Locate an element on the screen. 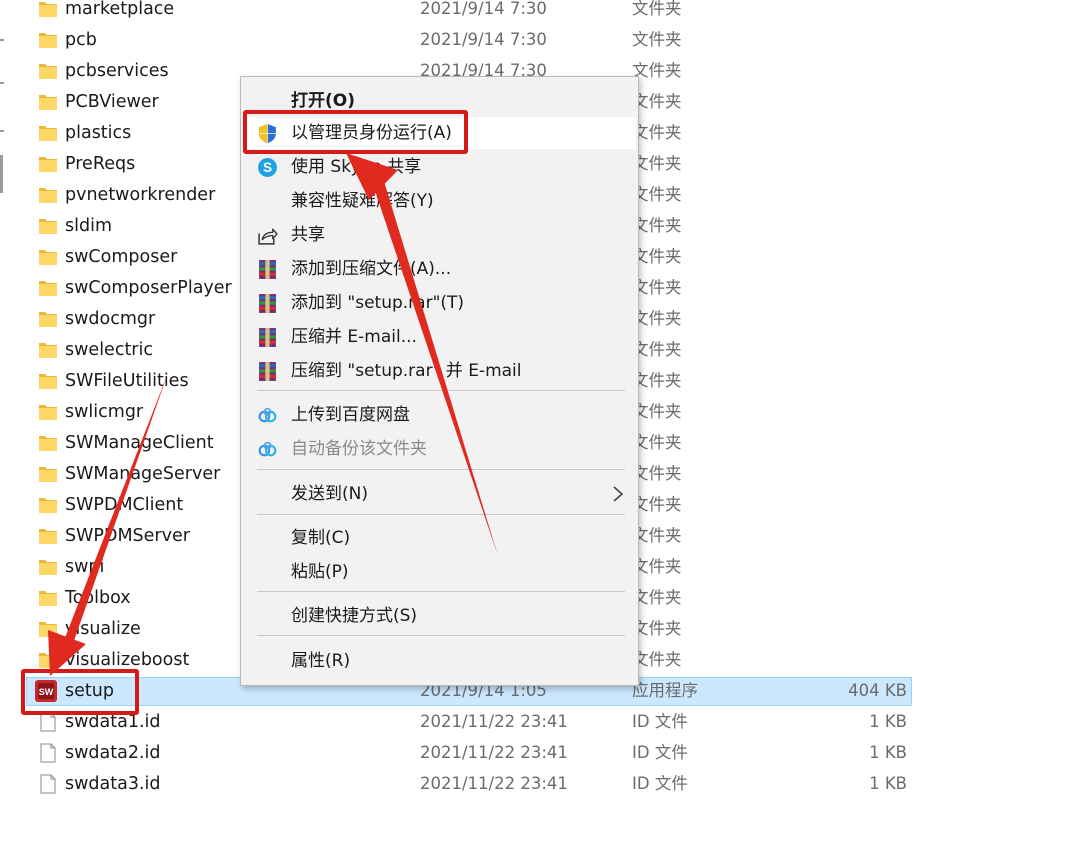  highlight-run-as-admin is located at coordinates (355, 132).